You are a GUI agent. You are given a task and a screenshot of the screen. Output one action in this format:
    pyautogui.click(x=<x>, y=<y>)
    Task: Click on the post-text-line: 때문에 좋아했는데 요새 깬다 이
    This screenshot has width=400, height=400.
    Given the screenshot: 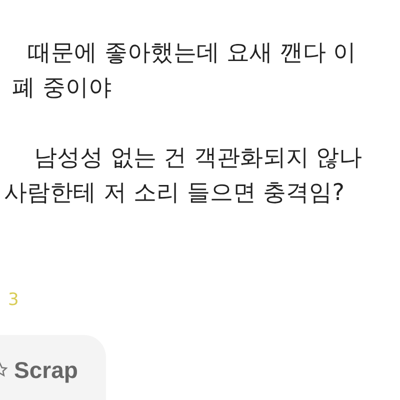 What is the action you would take?
    pyautogui.click(x=192, y=53)
    